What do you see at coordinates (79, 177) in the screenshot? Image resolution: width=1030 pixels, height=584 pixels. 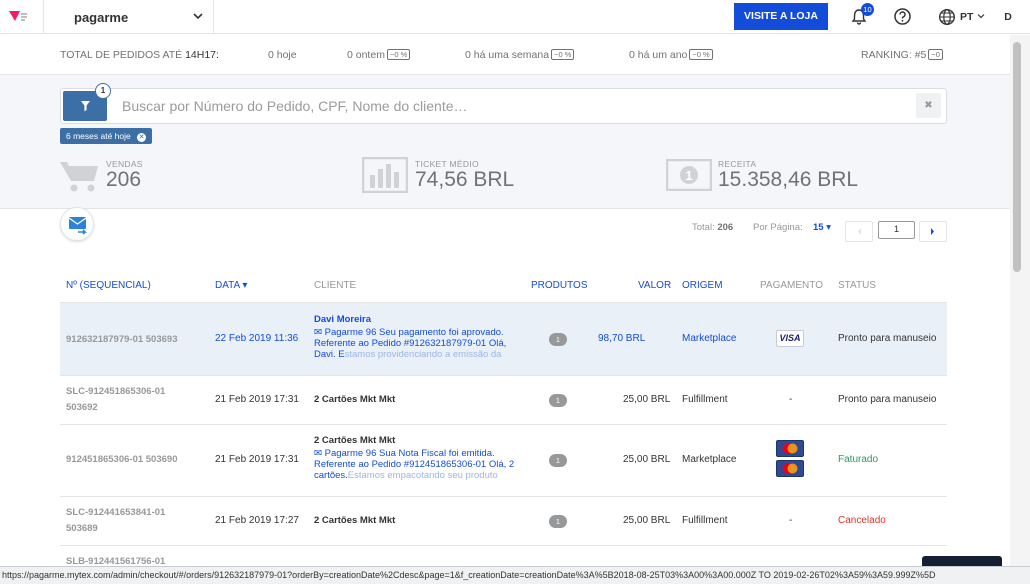 I see `cart-icon` at bounding box center [79, 177].